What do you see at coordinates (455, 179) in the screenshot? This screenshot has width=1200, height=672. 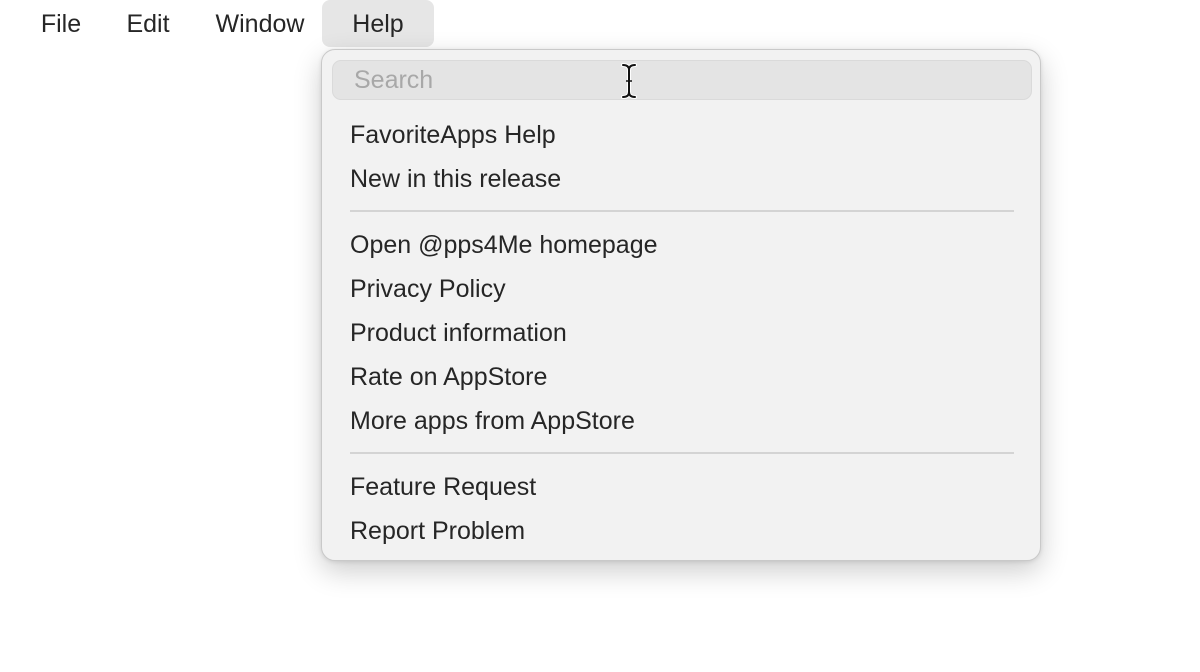 I see `menu-item-new-in-this-release: New in this release` at bounding box center [455, 179].